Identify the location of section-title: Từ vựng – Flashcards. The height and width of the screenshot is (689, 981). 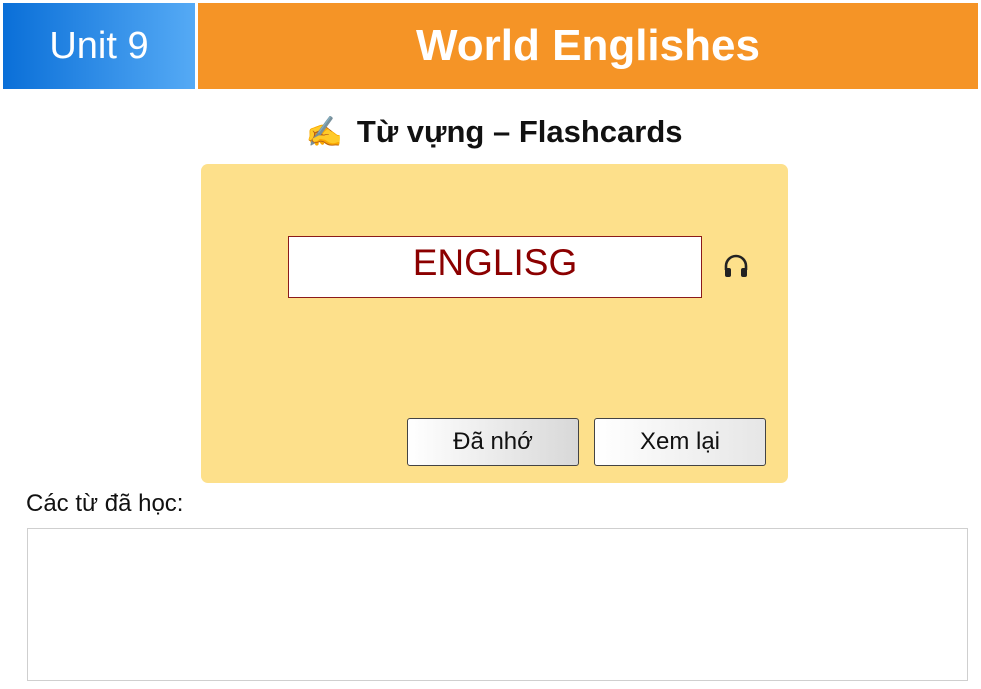
(519, 131).